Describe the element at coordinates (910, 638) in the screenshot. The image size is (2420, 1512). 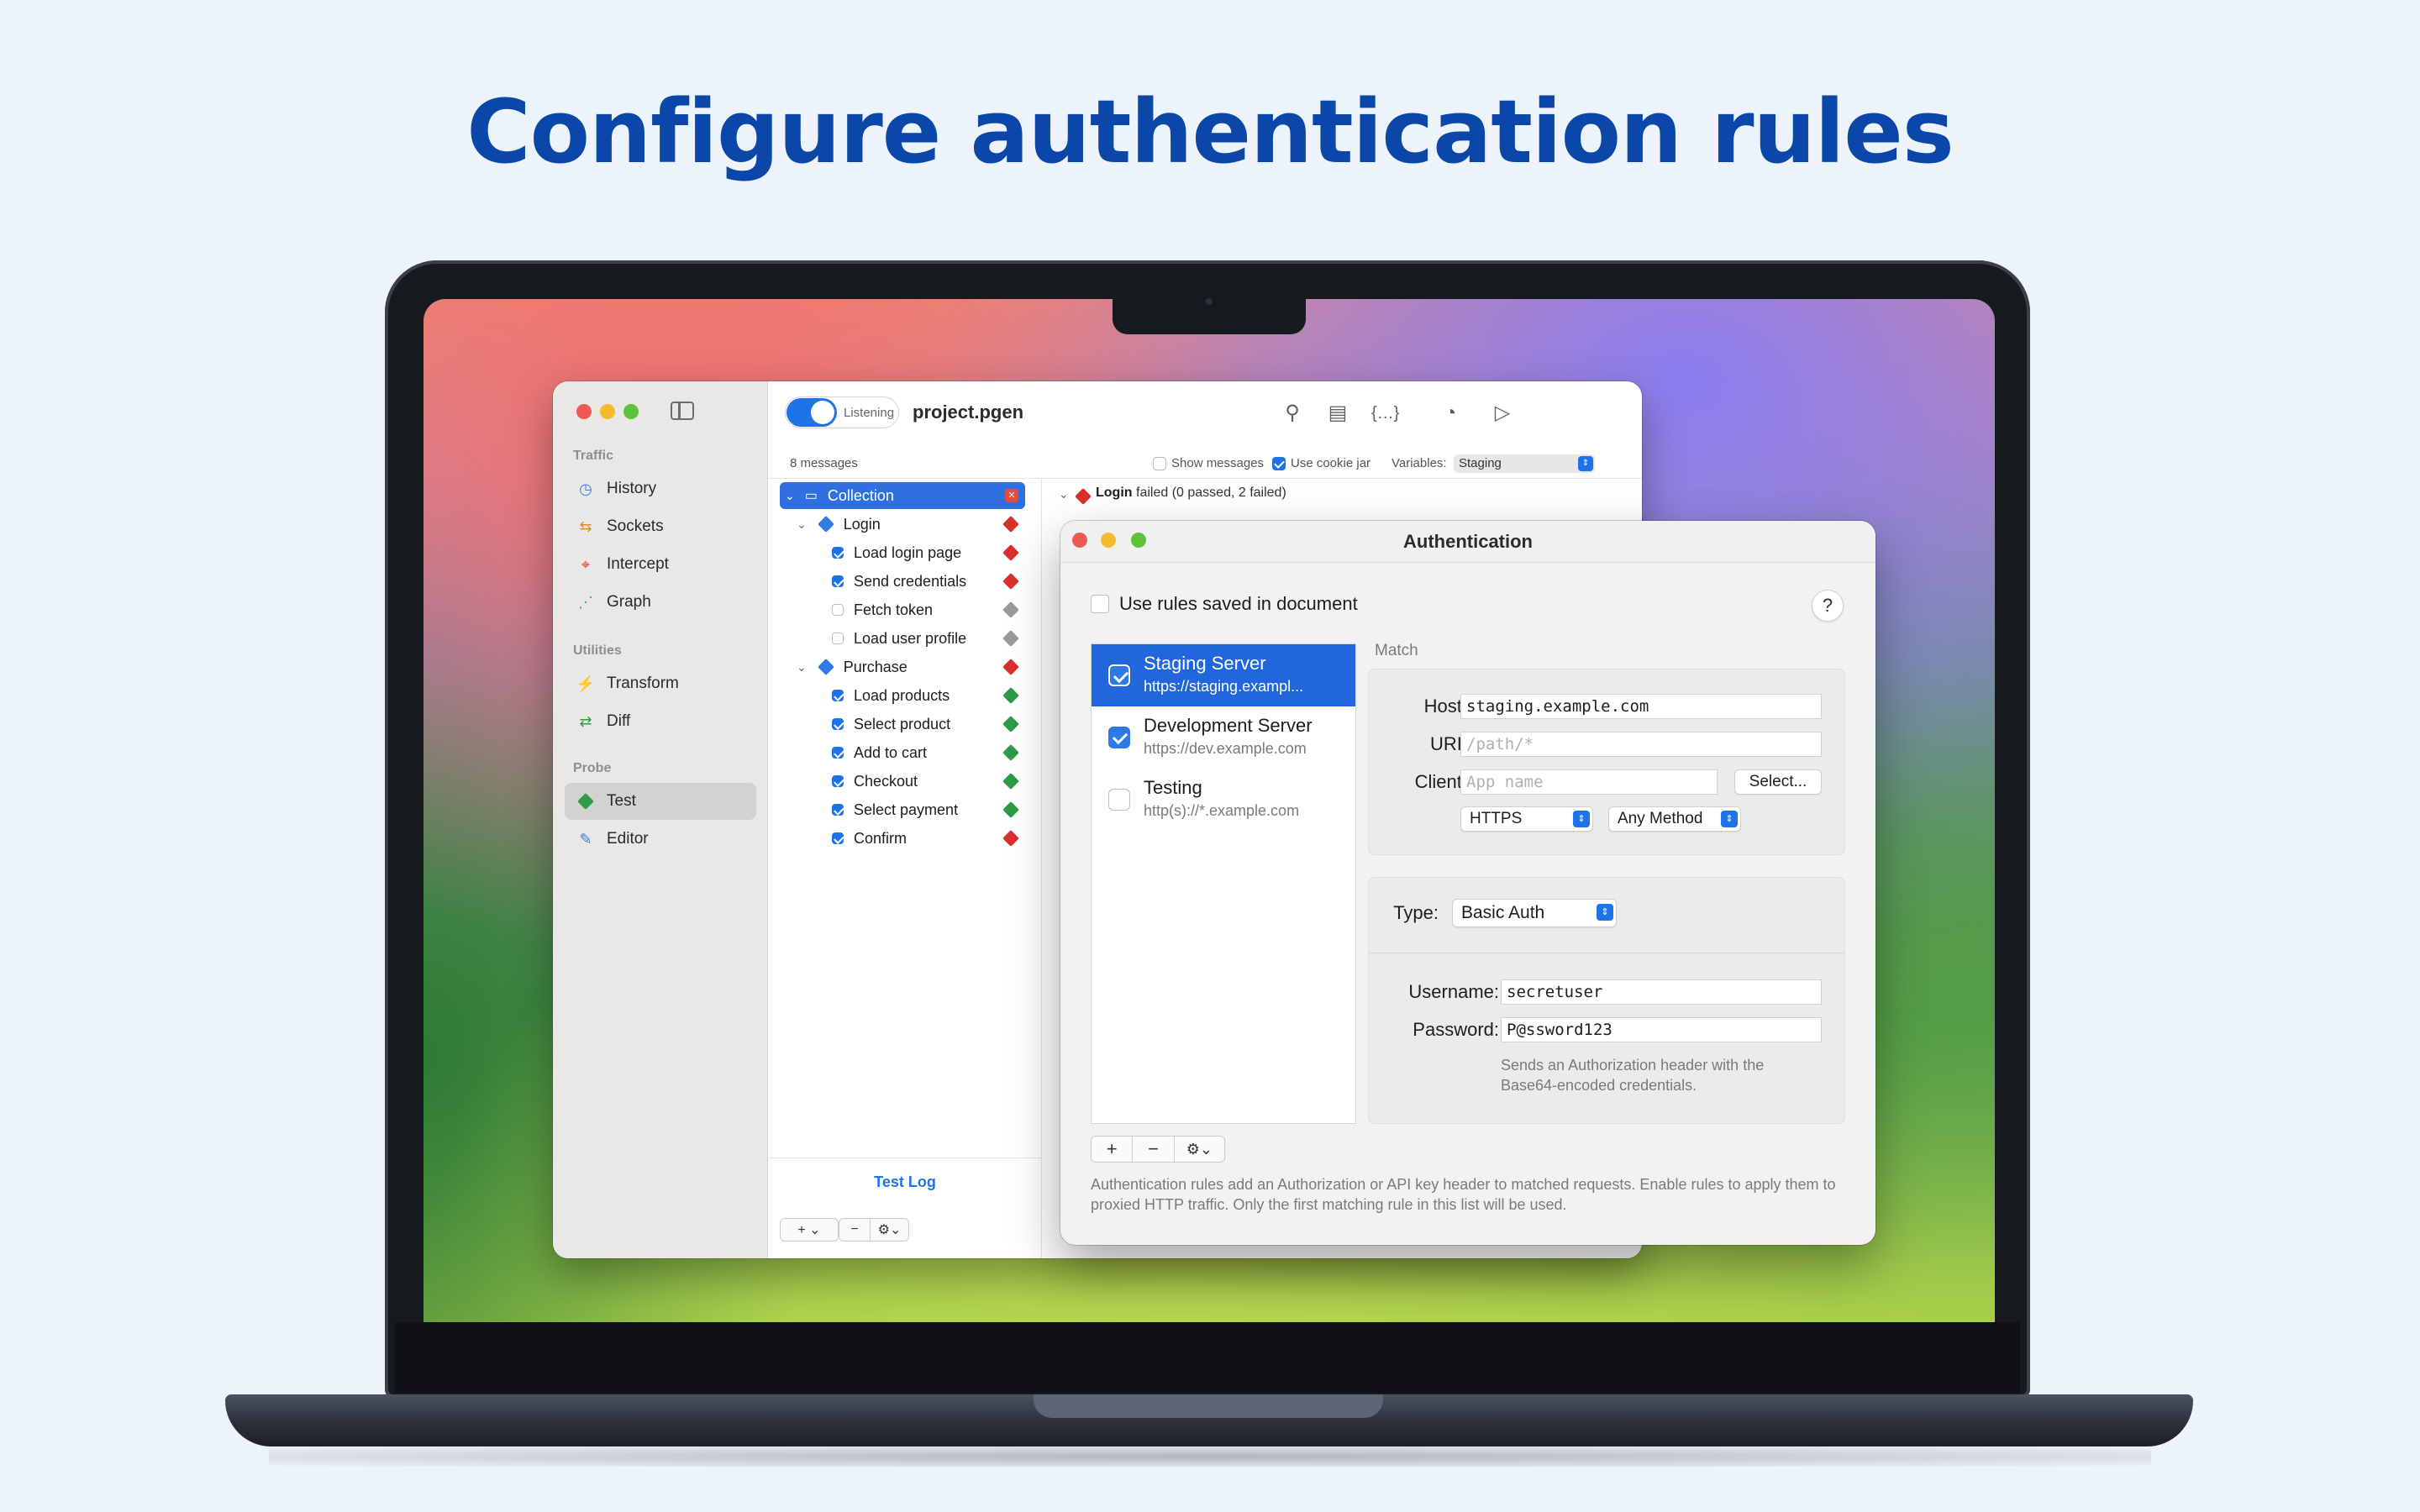
I see `tree-item-label: Load user profile` at that location.